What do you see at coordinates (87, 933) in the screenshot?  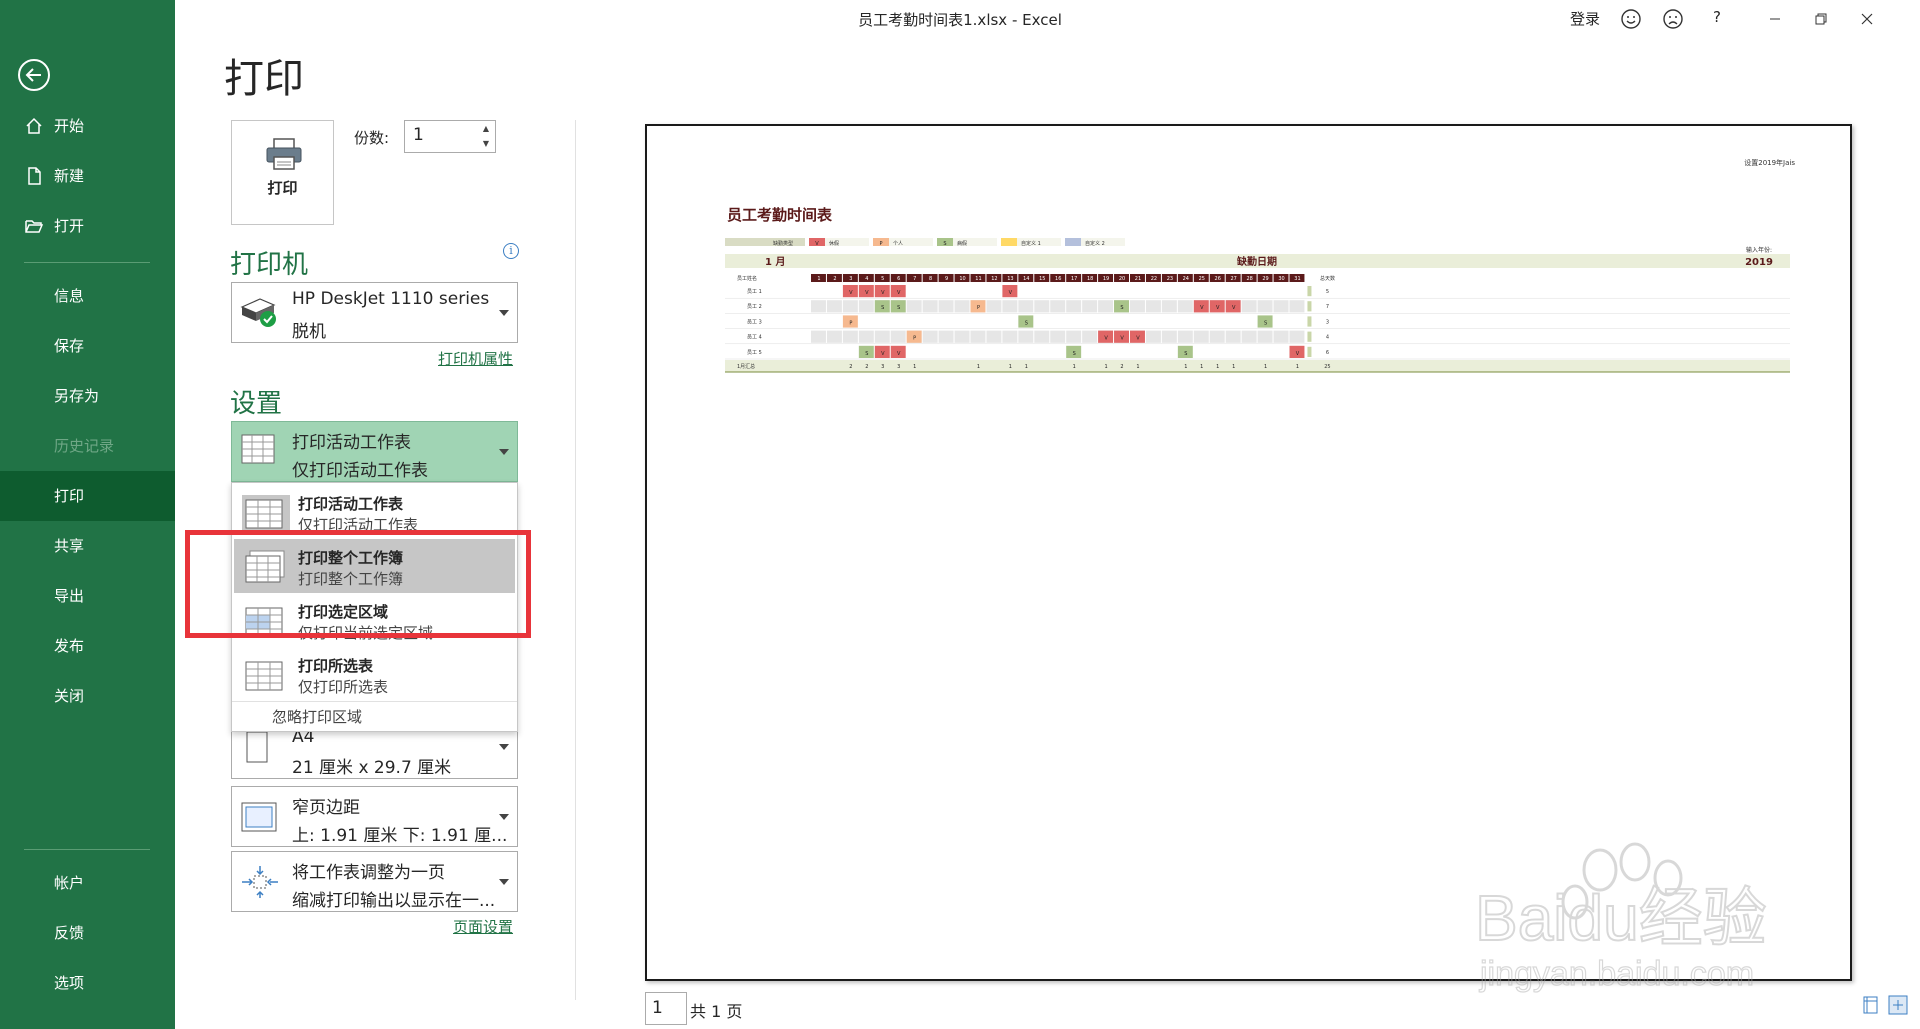 I see `nav-item-feedback: 反馈` at bounding box center [87, 933].